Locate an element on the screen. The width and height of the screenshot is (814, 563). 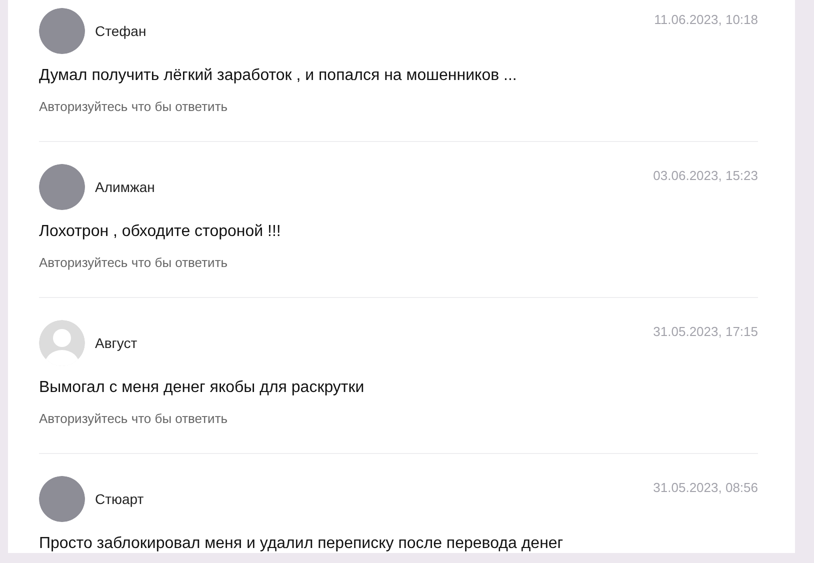
comment-text: Лохотрон , обходите стороной !!! is located at coordinates (160, 232).